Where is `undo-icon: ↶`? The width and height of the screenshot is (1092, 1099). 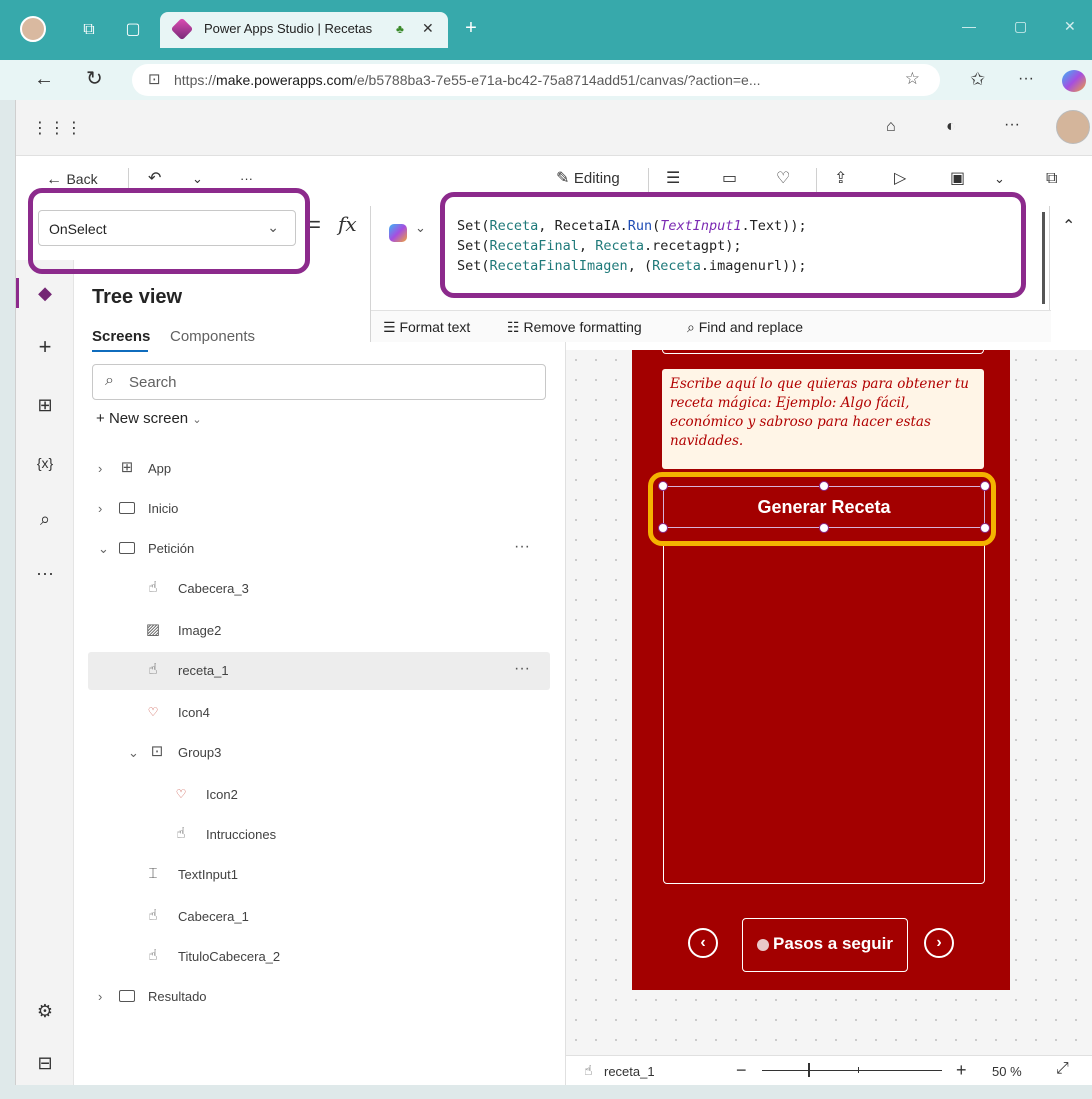 undo-icon: ↶ is located at coordinates (154, 179).